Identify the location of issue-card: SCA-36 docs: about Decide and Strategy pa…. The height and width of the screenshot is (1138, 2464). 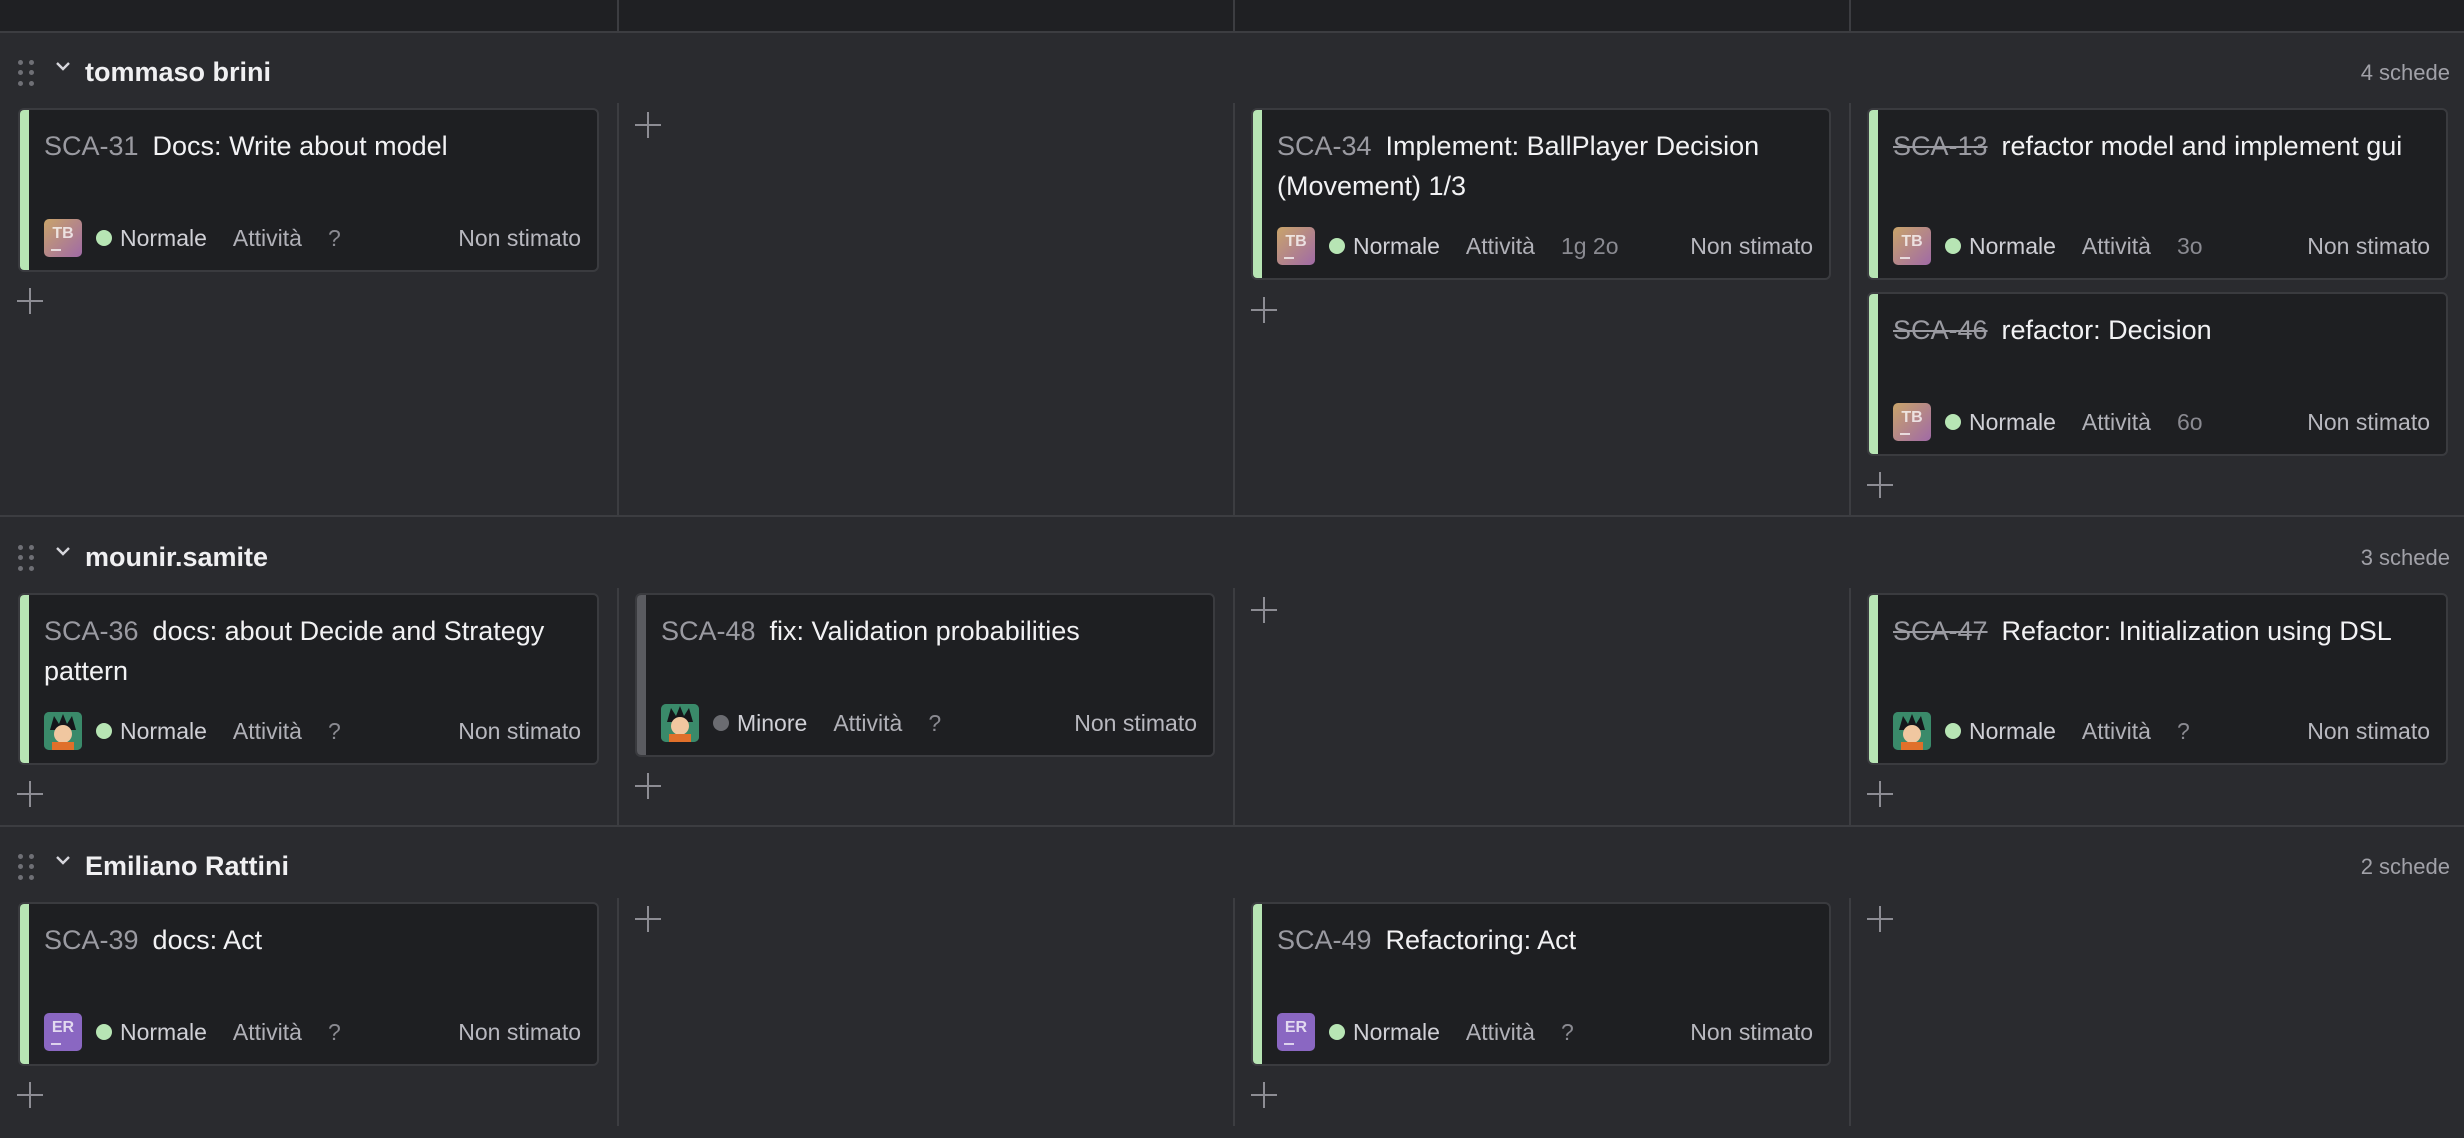
(308, 679).